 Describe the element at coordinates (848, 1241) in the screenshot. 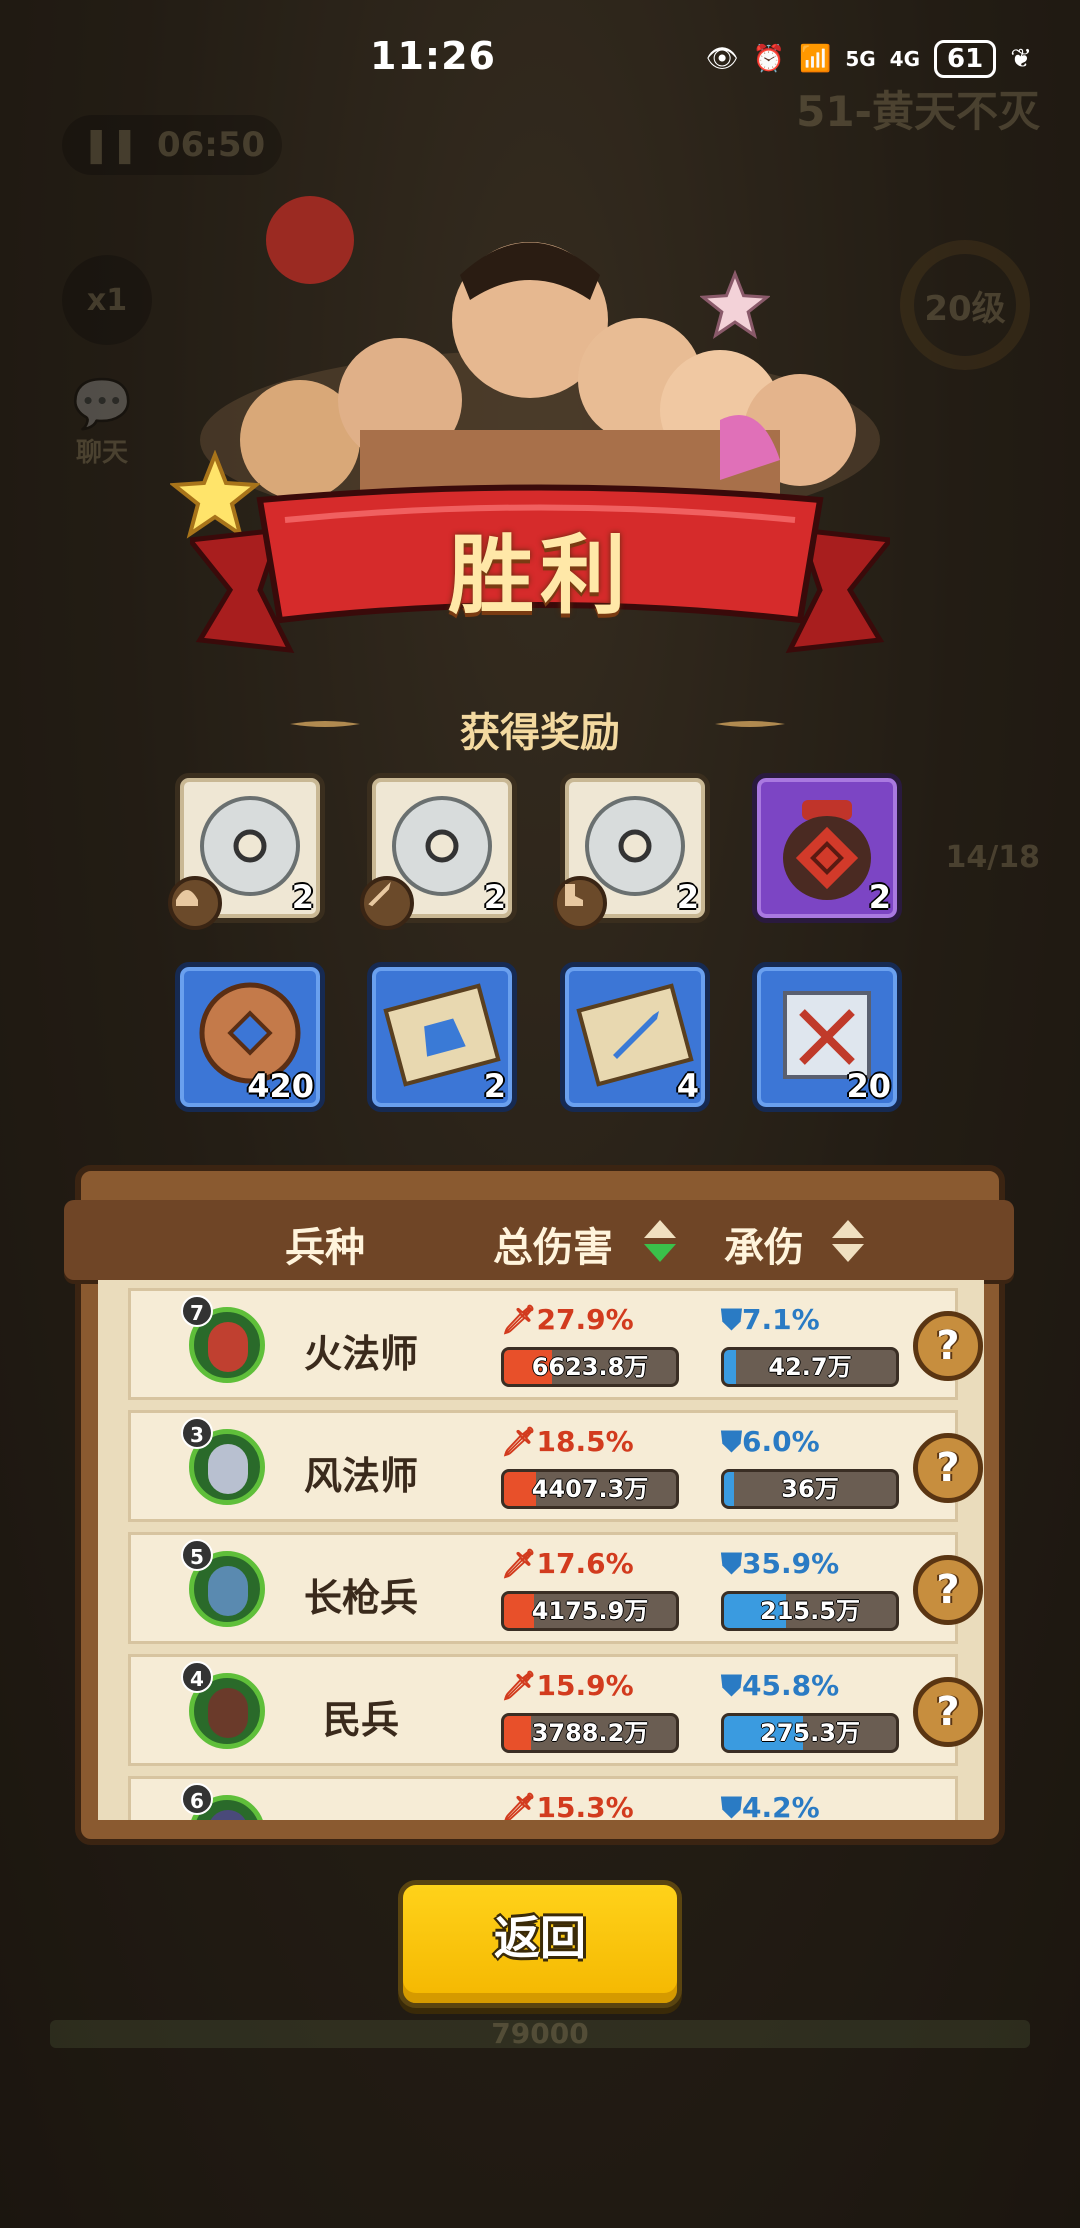

I see `sort-taken-icon` at that location.